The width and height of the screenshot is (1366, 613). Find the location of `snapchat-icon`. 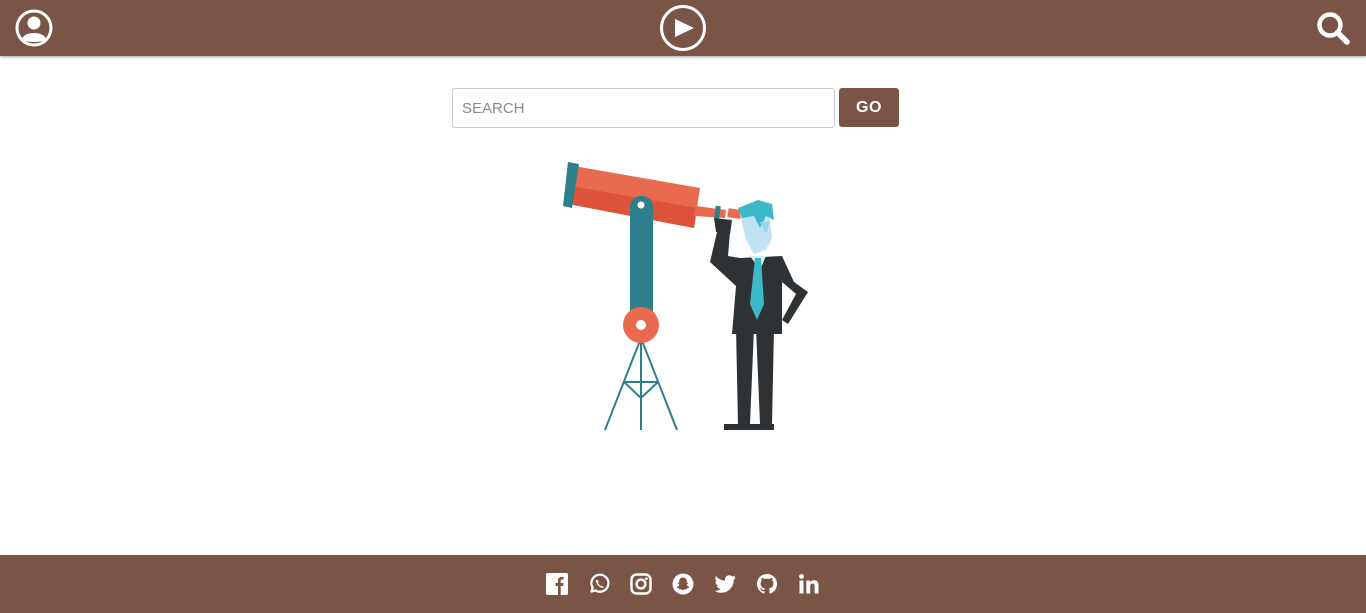

snapchat-icon is located at coordinates (683, 584).